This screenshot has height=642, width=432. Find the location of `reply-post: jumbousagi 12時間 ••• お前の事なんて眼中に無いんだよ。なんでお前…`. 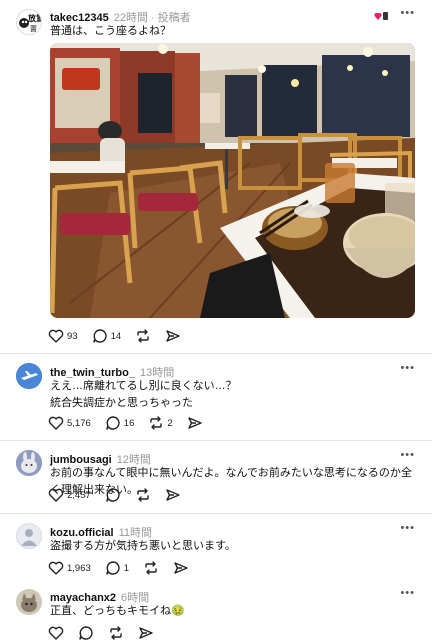

reply-post: jumbousagi 12時間 ••• お前の事なんて眼中に無いんだよ。なんでお前… is located at coordinates (216, 476).